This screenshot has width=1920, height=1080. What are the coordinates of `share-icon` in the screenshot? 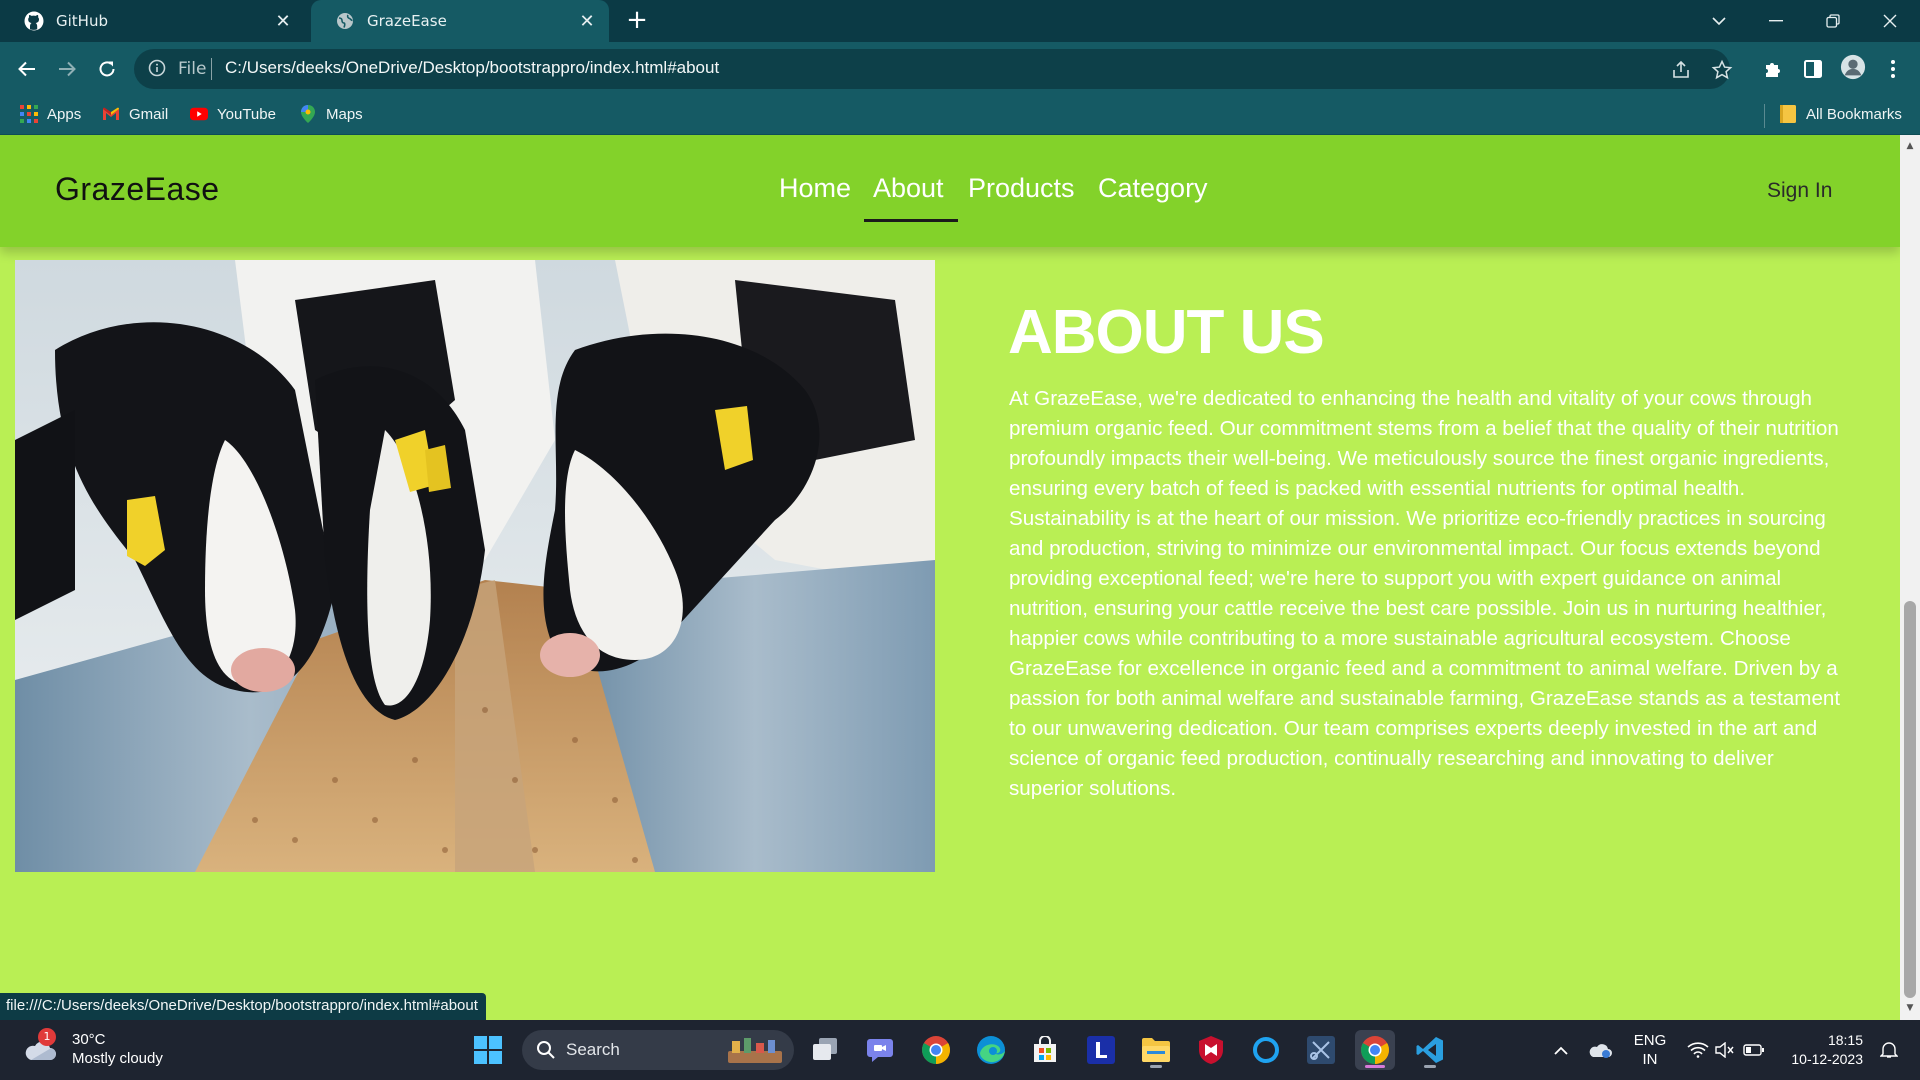 It's located at (1681, 70).